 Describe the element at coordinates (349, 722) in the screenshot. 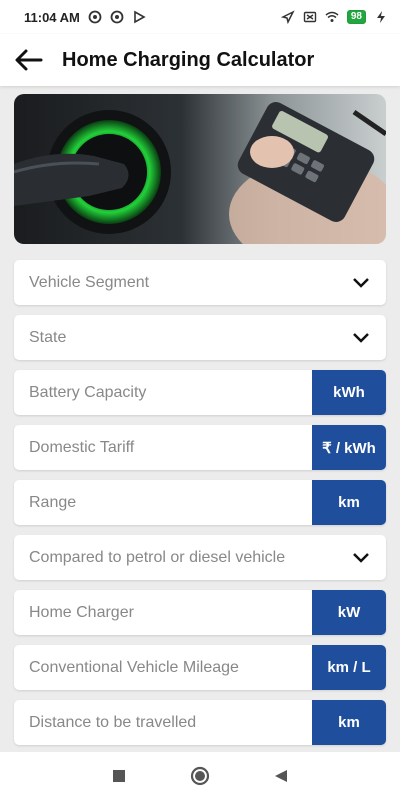

I see `distance-unit: km` at that location.